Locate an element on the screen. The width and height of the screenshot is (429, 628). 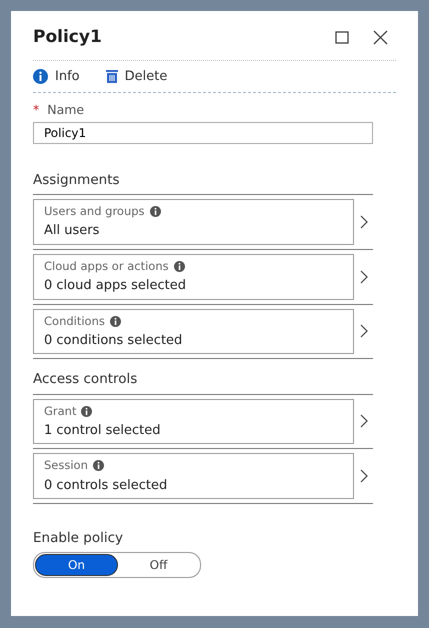
tile-value: 0 conditions selected is located at coordinates (114, 341).